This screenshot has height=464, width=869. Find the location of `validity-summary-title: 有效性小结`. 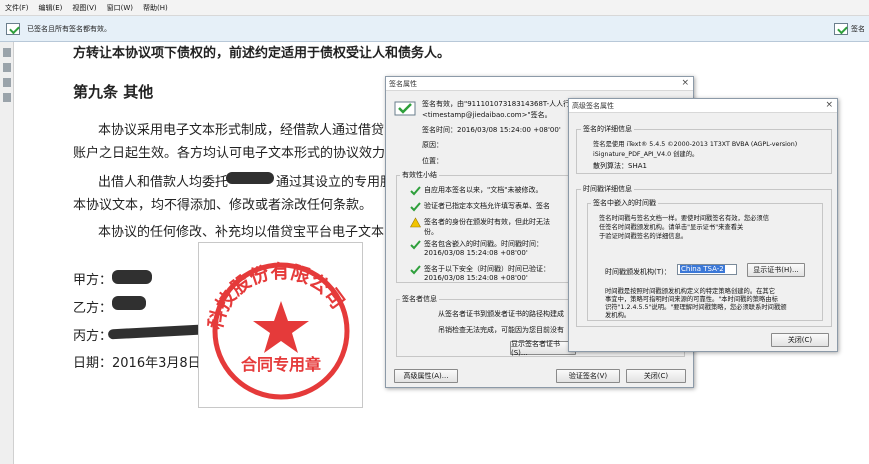

validity-summary-title: 有效性小结 is located at coordinates (419, 175).